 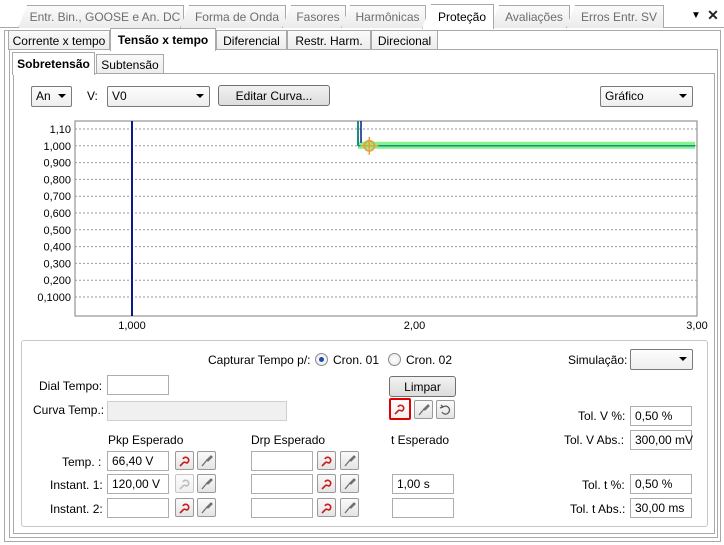 What do you see at coordinates (598, 360) in the screenshot?
I see `simulation-label: Simulação:` at bounding box center [598, 360].